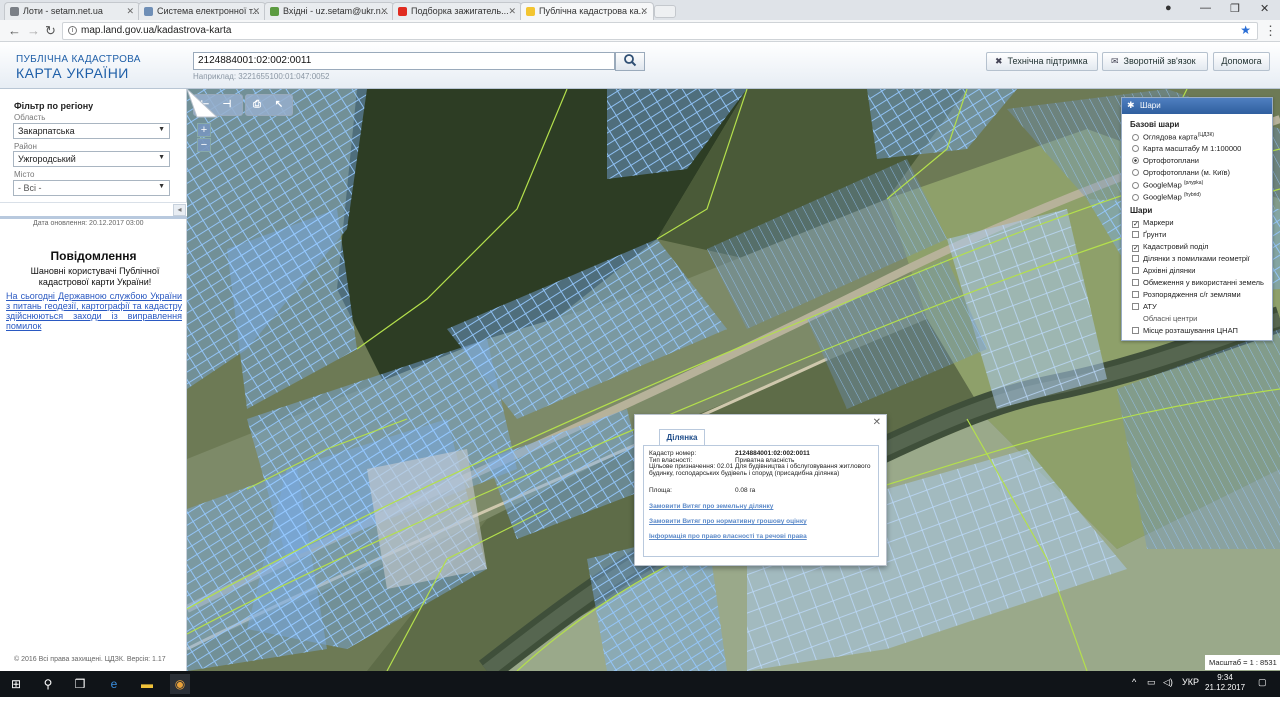 The image size is (1280, 720). I want to click on layer-label: GoogleMap, so click(1162, 197).